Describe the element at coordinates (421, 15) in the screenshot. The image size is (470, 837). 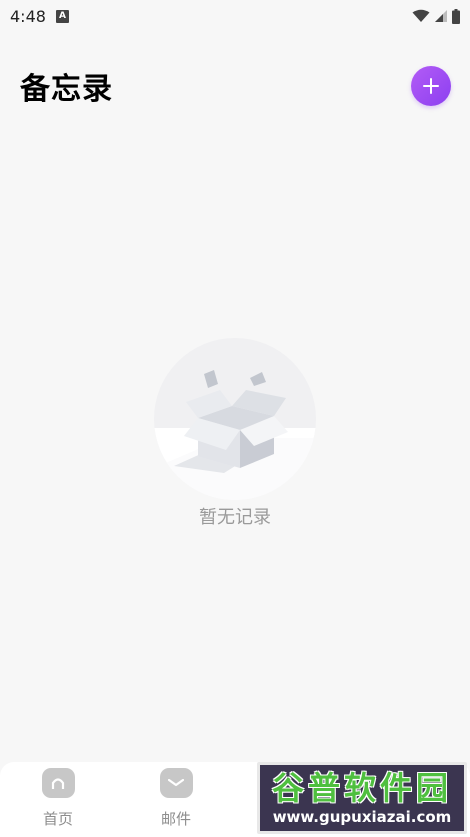
I see `wifi-icon` at that location.